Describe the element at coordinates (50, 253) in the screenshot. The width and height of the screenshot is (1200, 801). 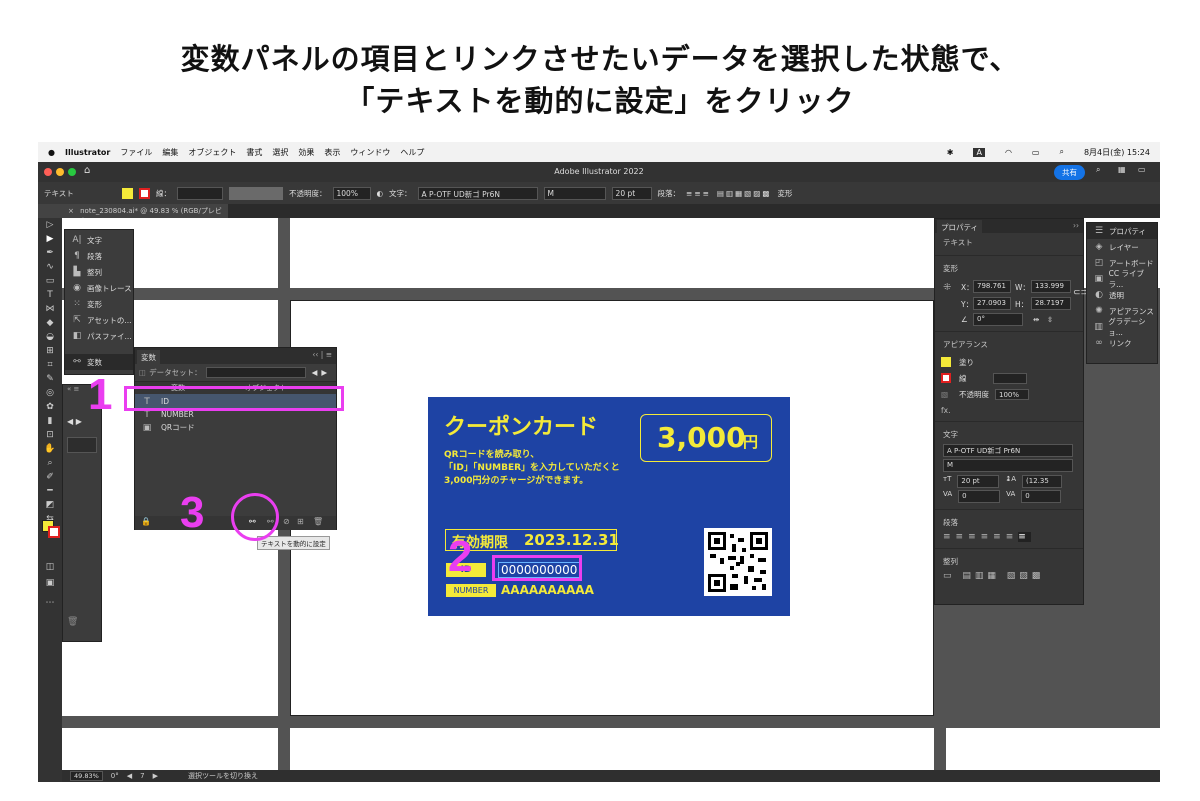
I see `pen-tool-icon: ✒` at that location.